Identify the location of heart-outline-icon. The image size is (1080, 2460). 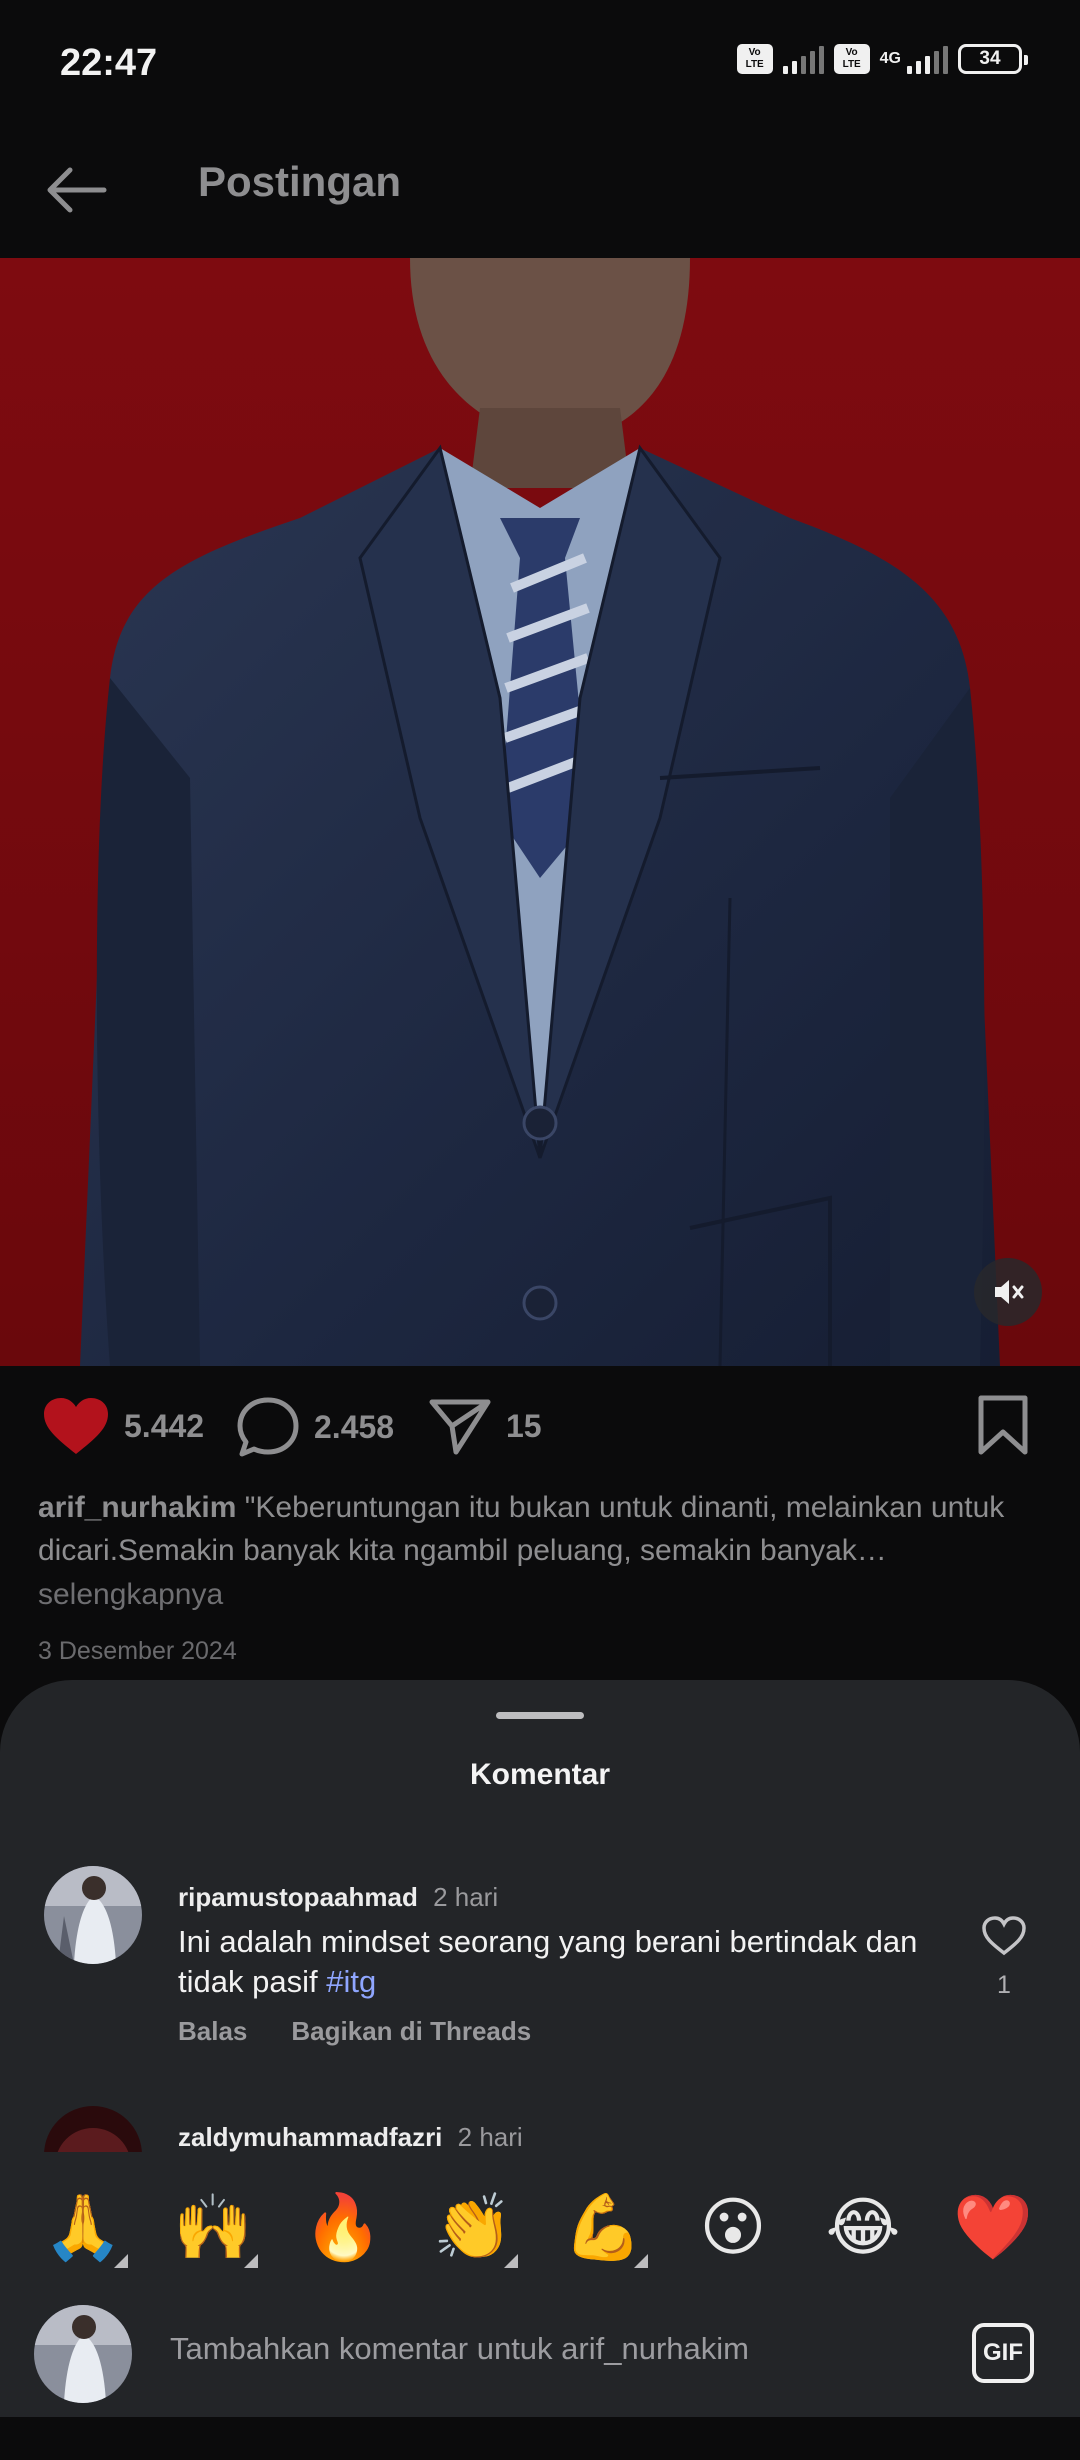
(1004, 1936).